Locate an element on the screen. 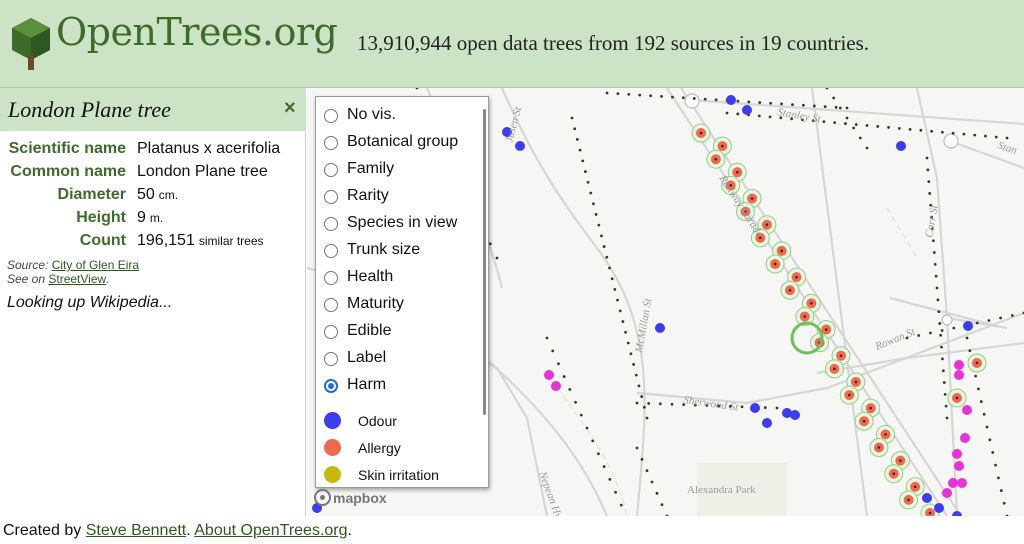  about-link: About OpenTrees.org is located at coordinates (270, 530).